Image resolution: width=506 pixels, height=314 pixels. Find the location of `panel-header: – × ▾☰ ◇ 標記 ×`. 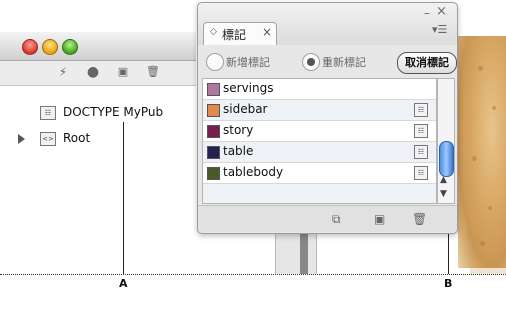

panel-header: – × ▾☰ ◇ 標記 × is located at coordinates (327, 24).